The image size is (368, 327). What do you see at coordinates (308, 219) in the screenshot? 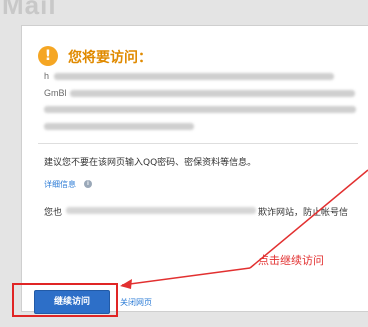
I see `arrow-line-top` at bounding box center [308, 219].